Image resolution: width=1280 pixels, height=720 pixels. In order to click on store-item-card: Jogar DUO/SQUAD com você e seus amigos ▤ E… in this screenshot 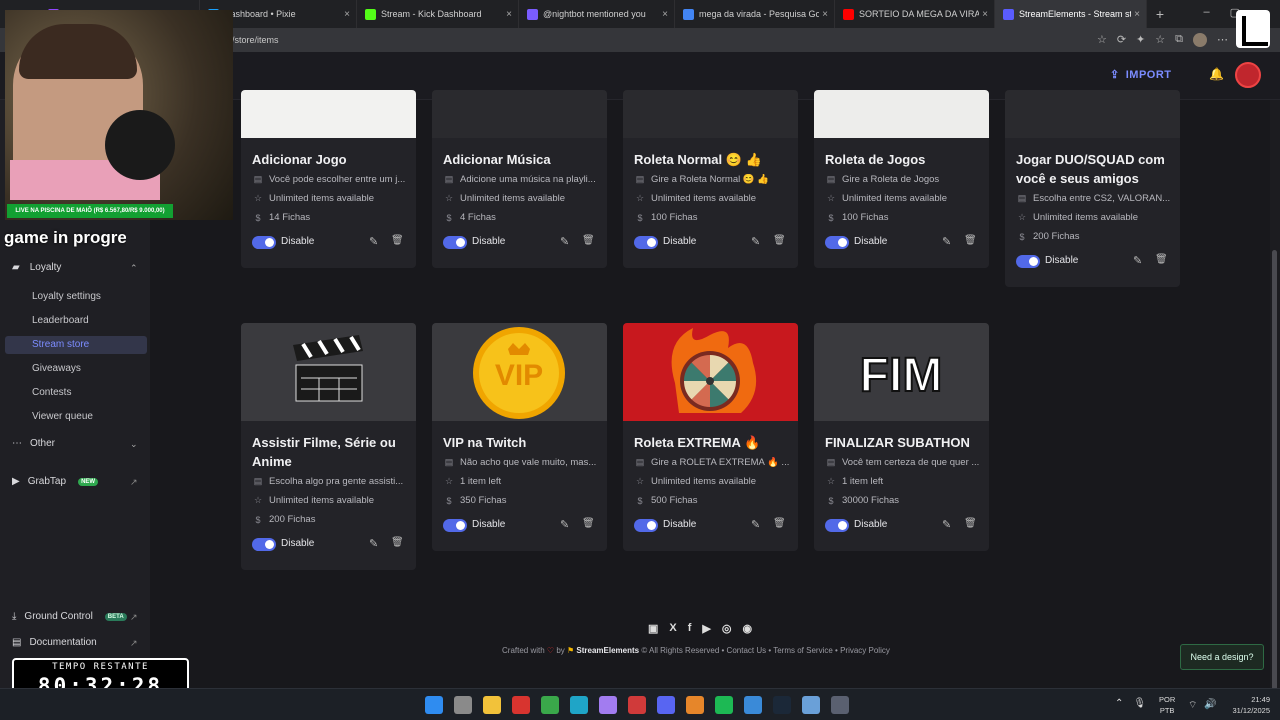, I will do `click(1092, 188)`.